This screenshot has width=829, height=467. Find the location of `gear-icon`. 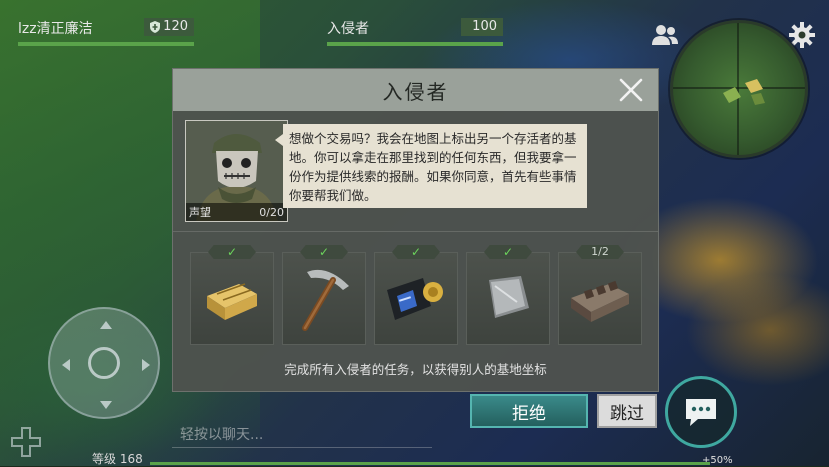

gear-icon is located at coordinates (802, 35).